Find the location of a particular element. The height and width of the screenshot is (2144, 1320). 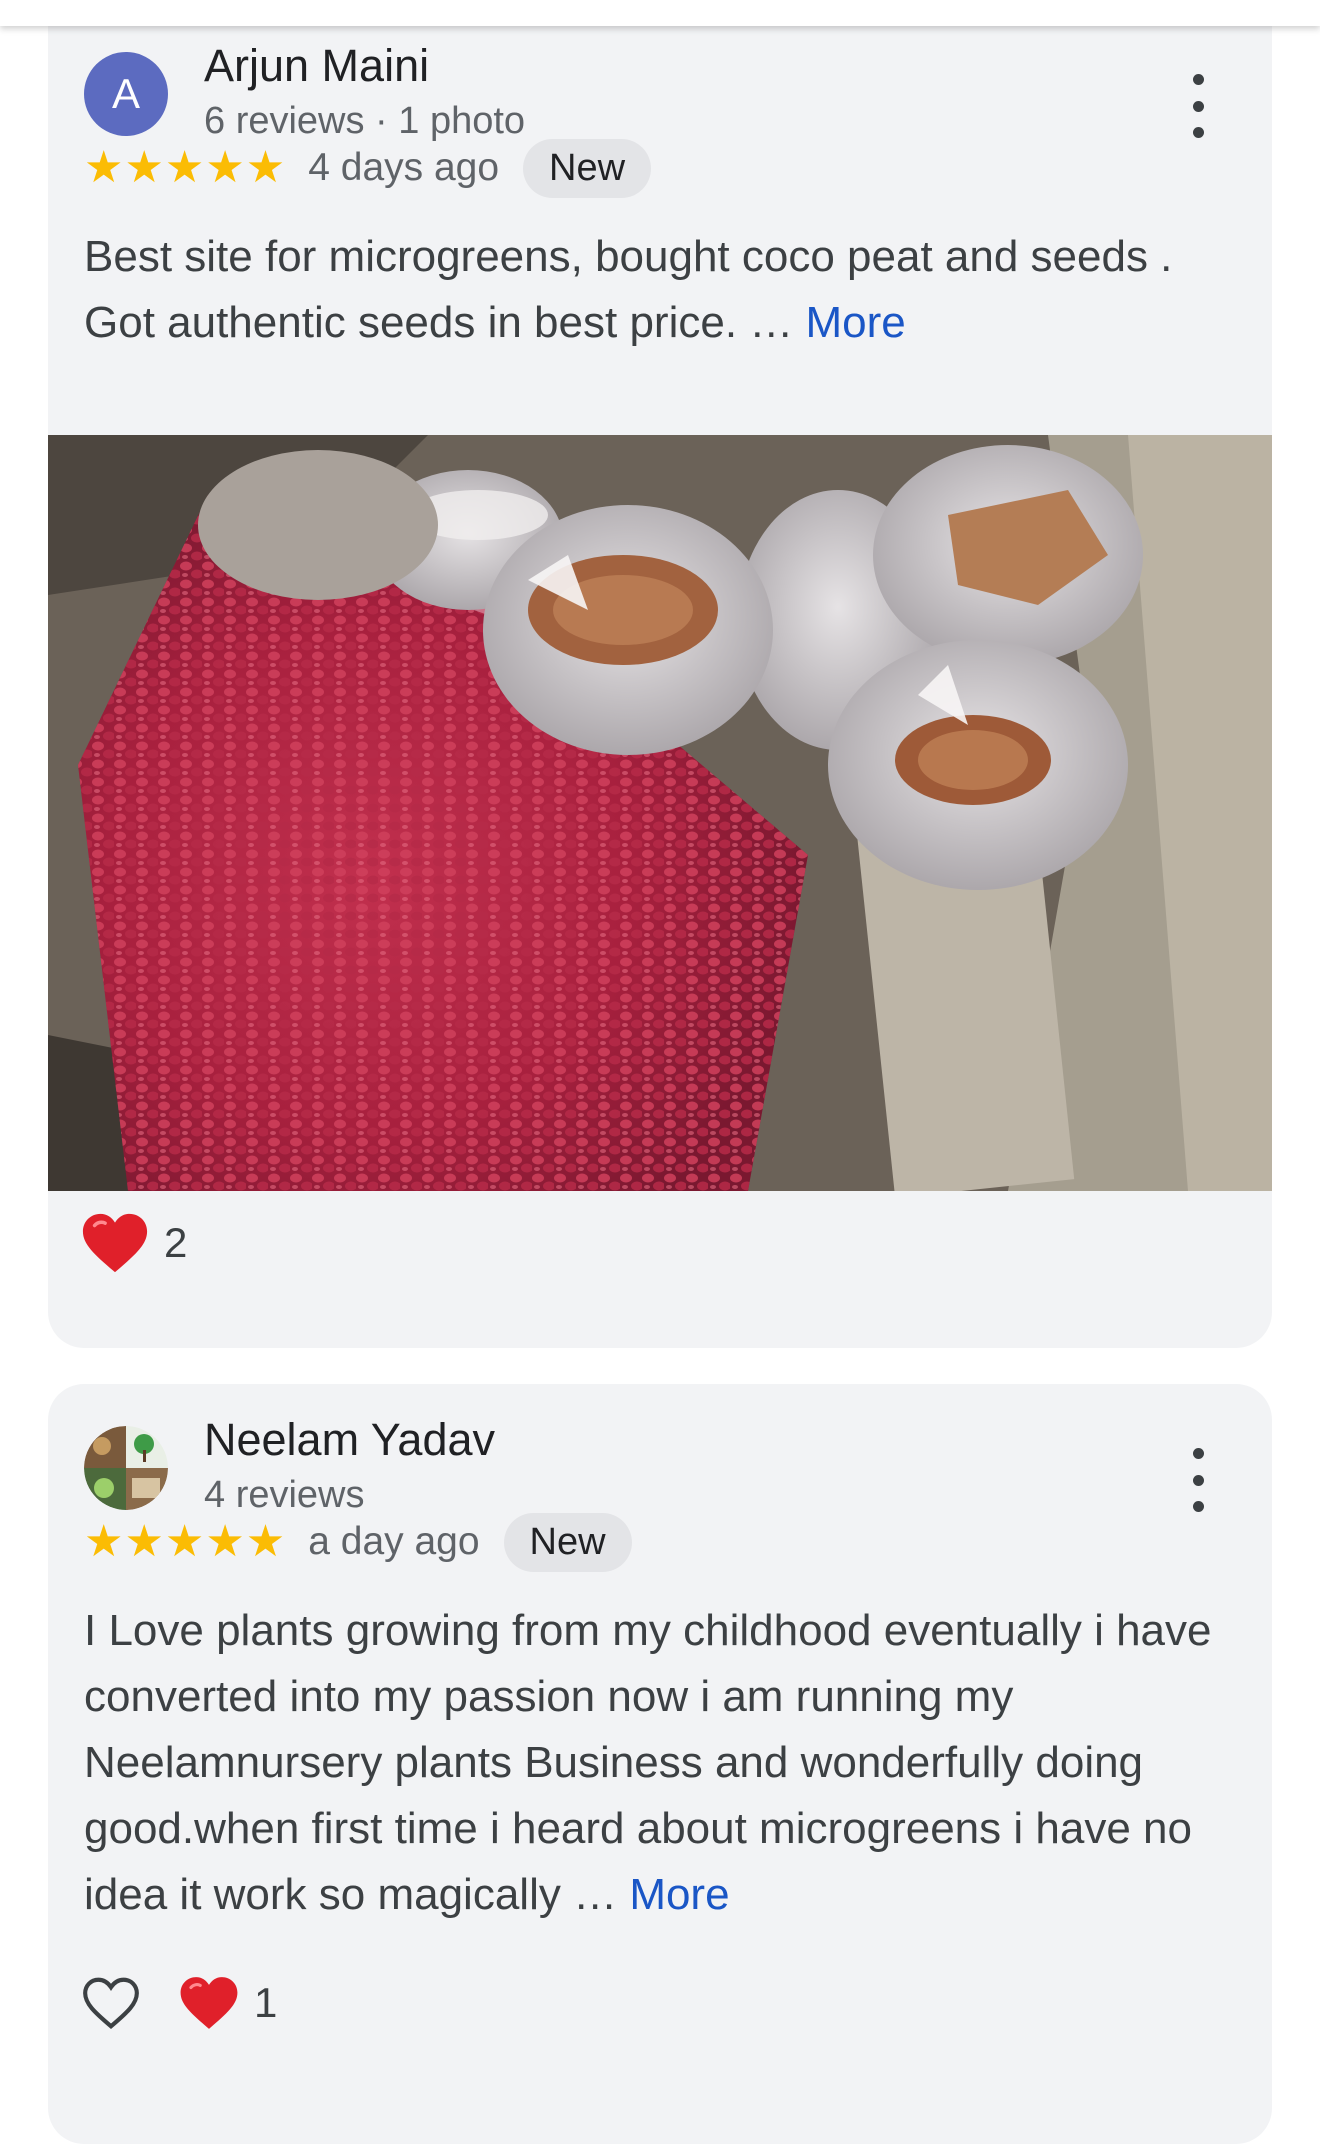

reaction-row: 2 is located at coordinates (133, 1243).